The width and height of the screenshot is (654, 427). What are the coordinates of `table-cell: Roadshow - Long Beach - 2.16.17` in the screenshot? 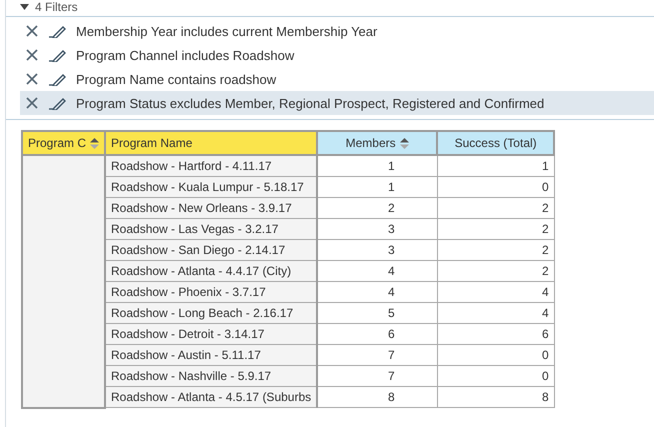 It's located at (211, 313).